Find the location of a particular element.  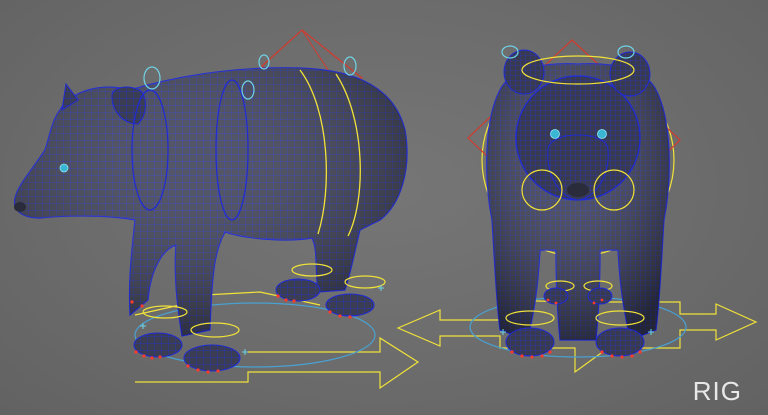

nose-front is located at coordinates (578, 190).